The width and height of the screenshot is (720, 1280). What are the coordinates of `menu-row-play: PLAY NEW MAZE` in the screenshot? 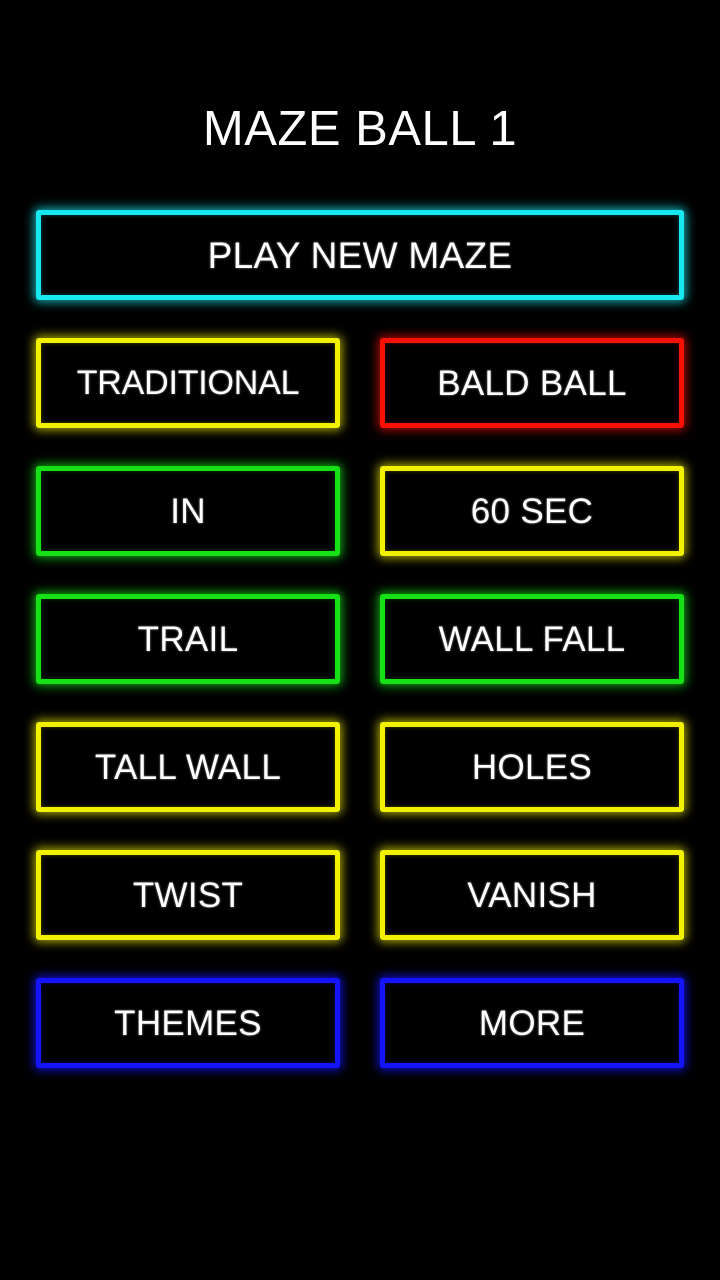 It's located at (360, 255).